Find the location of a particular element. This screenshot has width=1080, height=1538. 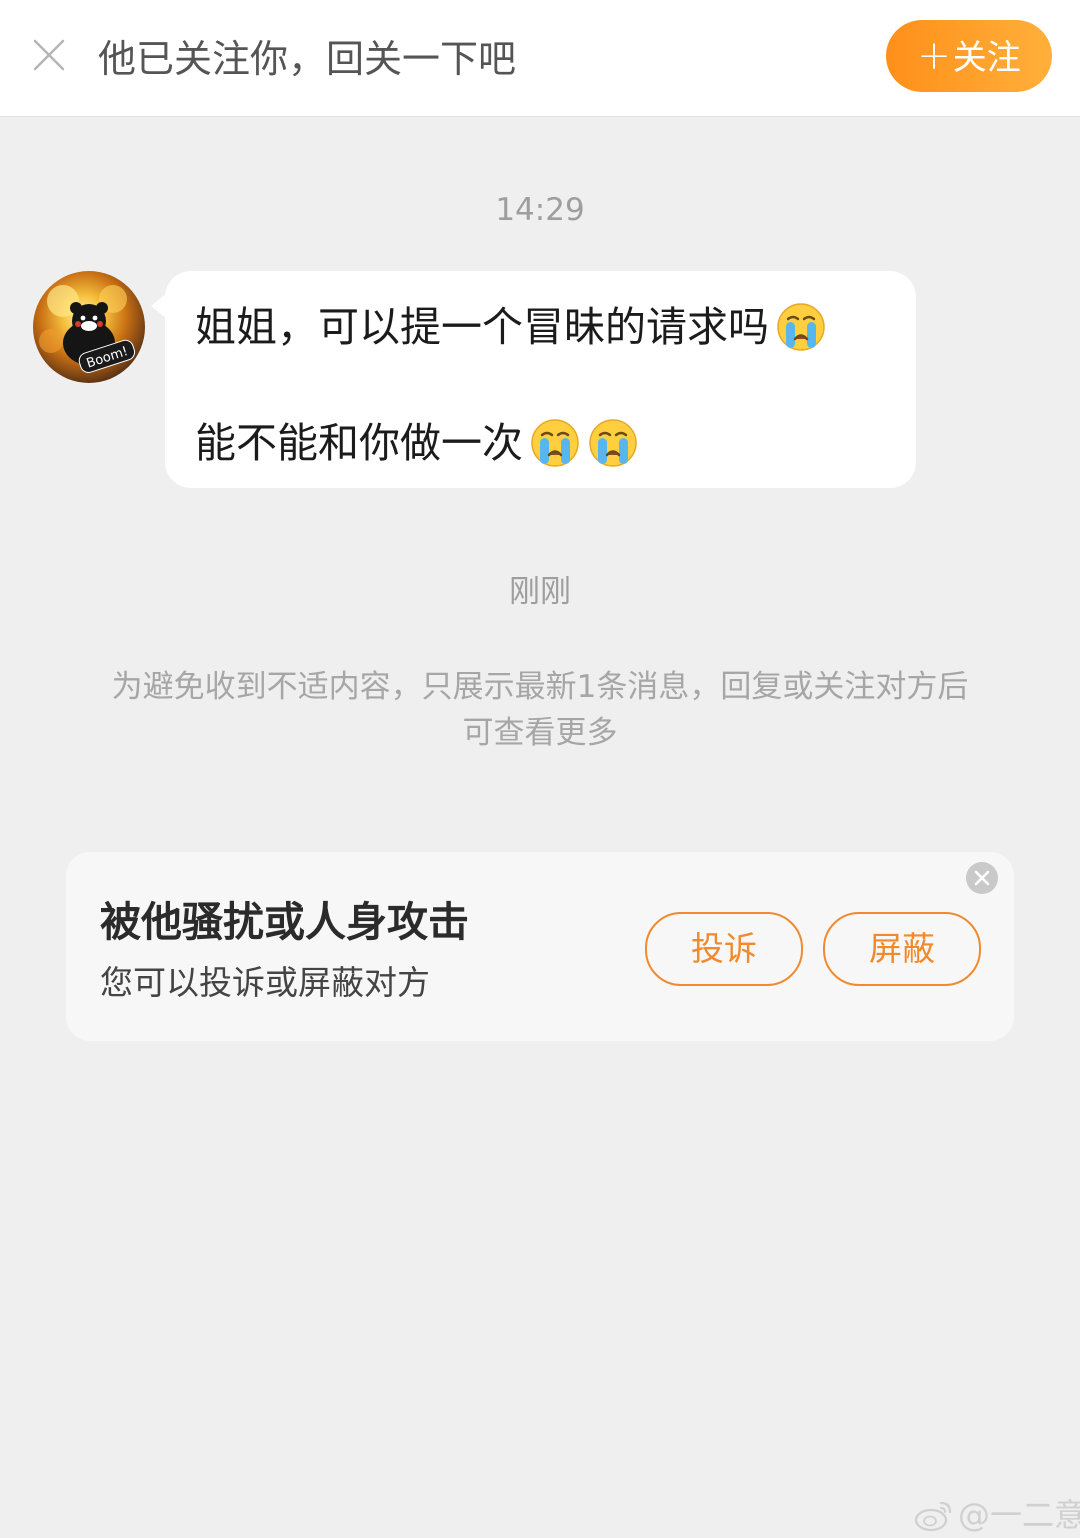

follow-back-prompt: 他已关注你，回关一下吧 is located at coordinates (307, 59).